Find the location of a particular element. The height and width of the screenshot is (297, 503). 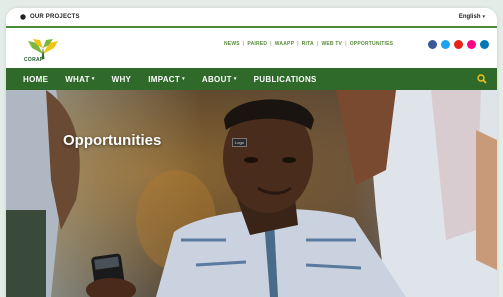

nav-why: WHY is located at coordinates (122, 79).